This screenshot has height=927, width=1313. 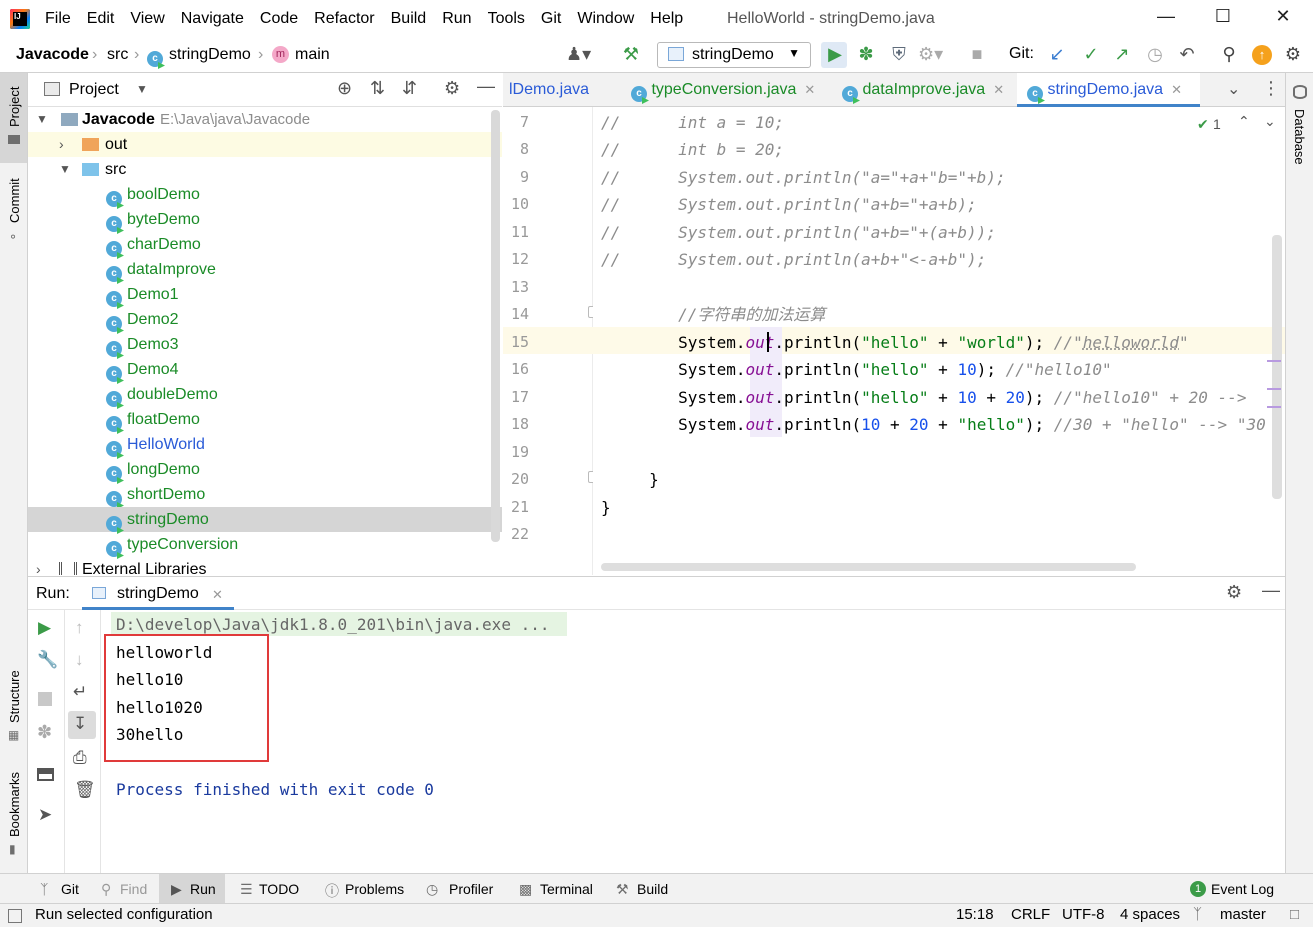 I want to click on editor-horizontal-scrollbar, so click(x=868, y=567).